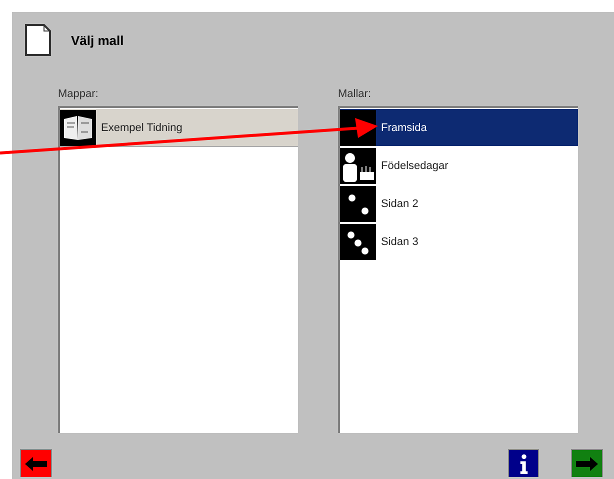  Describe the element at coordinates (459, 128) in the screenshot. I see `list-item: Framsida` at that location.